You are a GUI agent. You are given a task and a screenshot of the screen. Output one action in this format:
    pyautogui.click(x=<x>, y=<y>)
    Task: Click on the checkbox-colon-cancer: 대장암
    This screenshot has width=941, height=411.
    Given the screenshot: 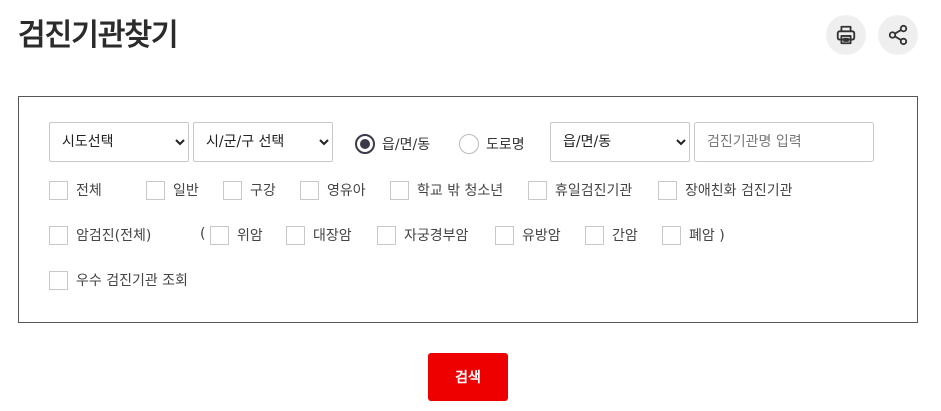 What is the action you would take?
    pyautogui.click(x=319, y=235)
    